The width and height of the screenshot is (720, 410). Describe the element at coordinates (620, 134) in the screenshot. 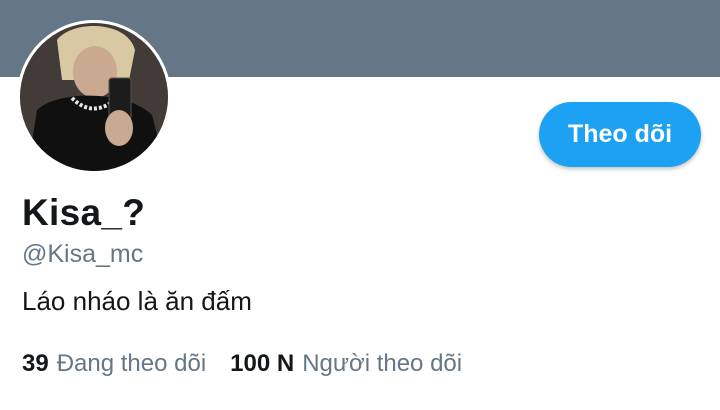

I see `follow-button: Theo dõi` at that location.